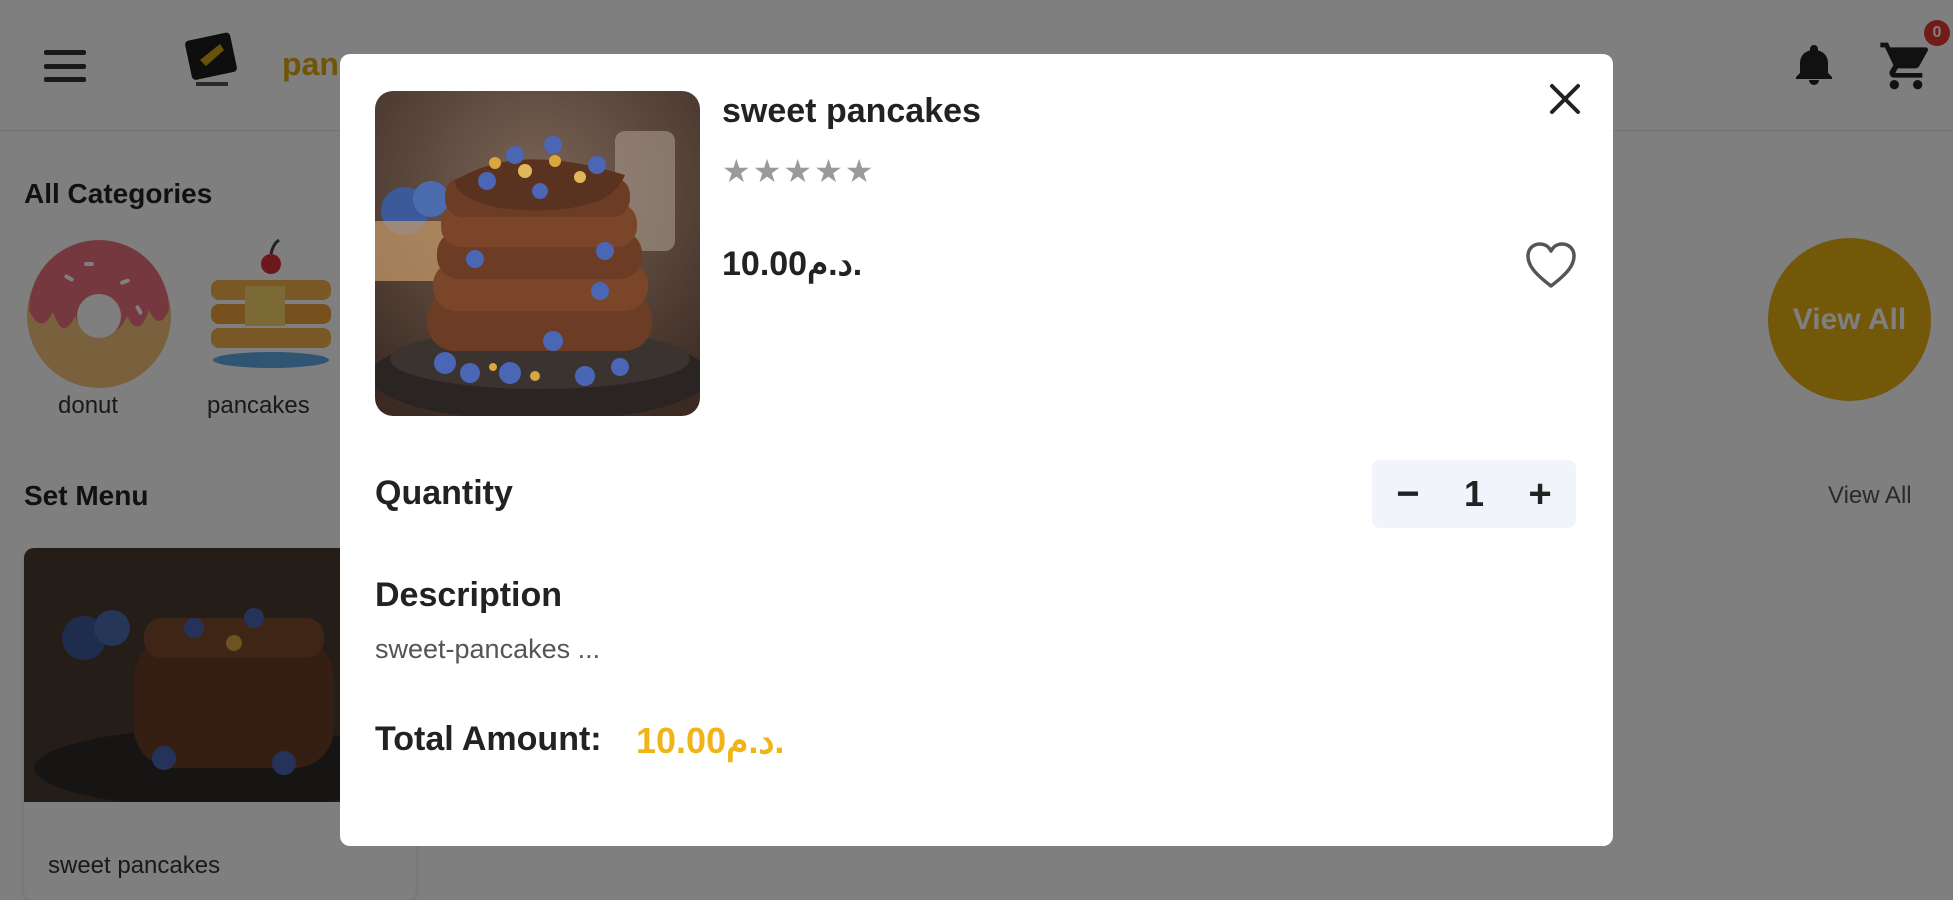  I want to click on quantity-label: Quantity, so click(444, 493).